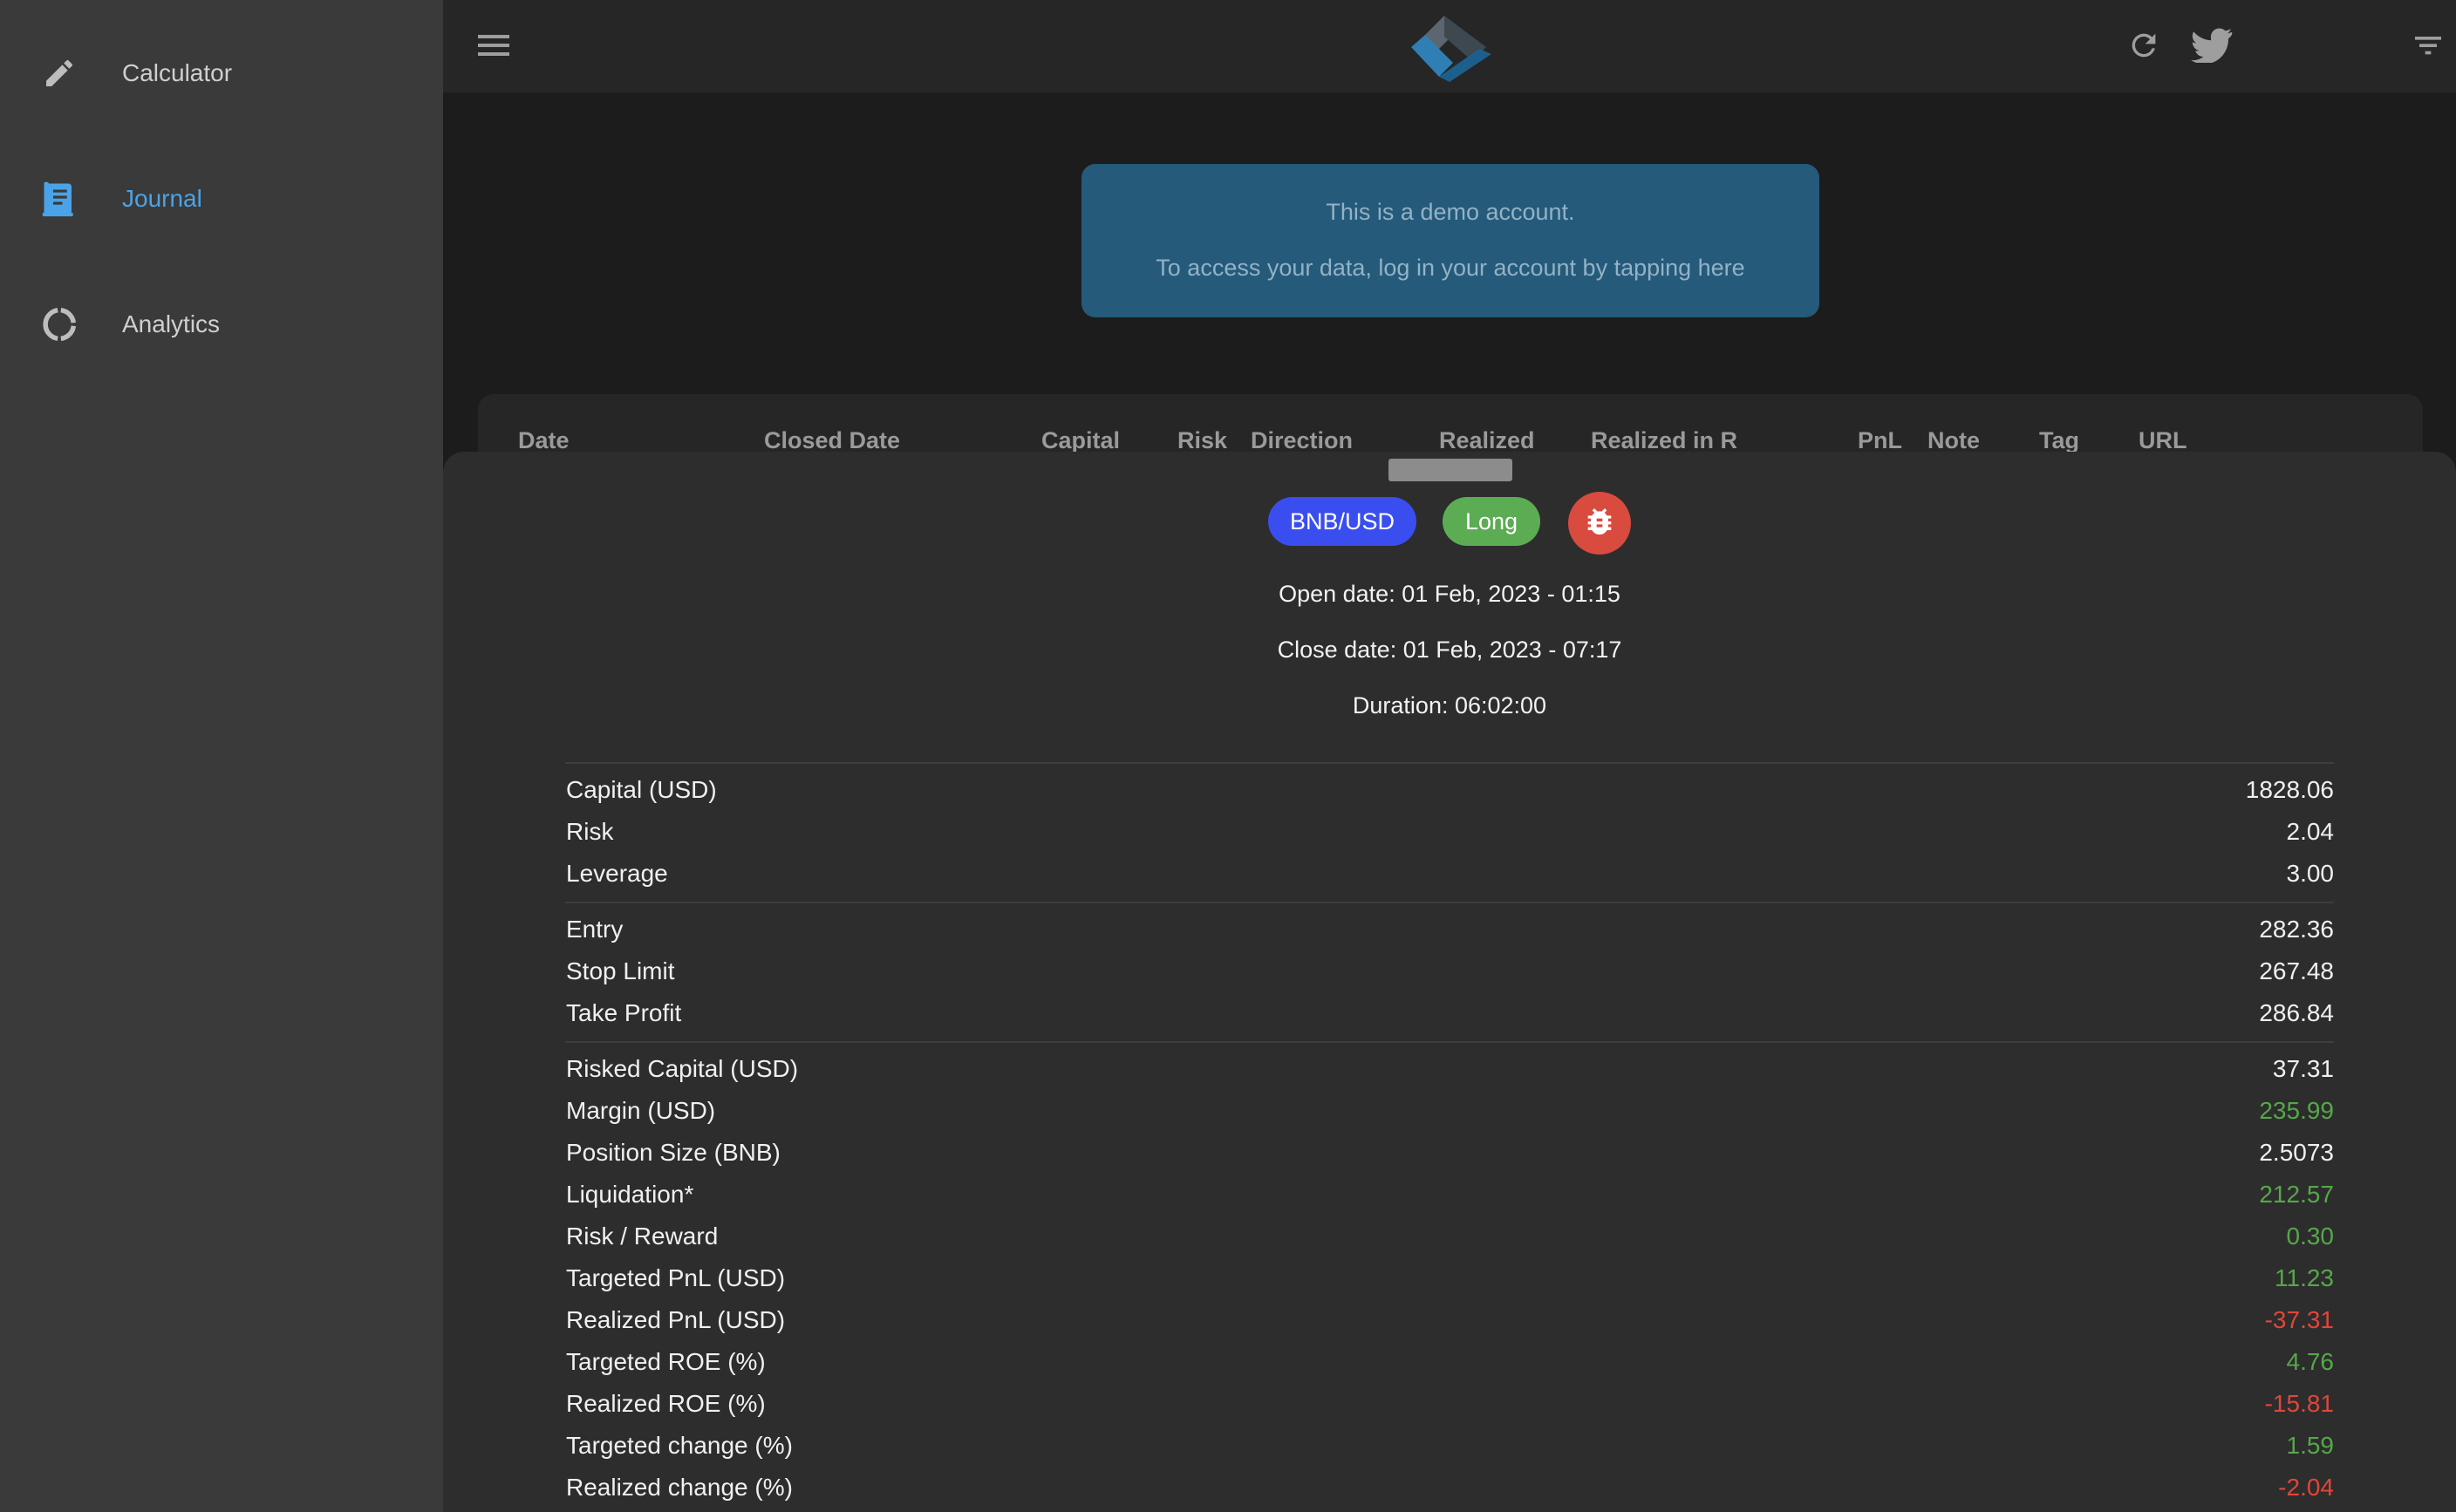  I want to click on donut-chart-icon, so click(59, 324).